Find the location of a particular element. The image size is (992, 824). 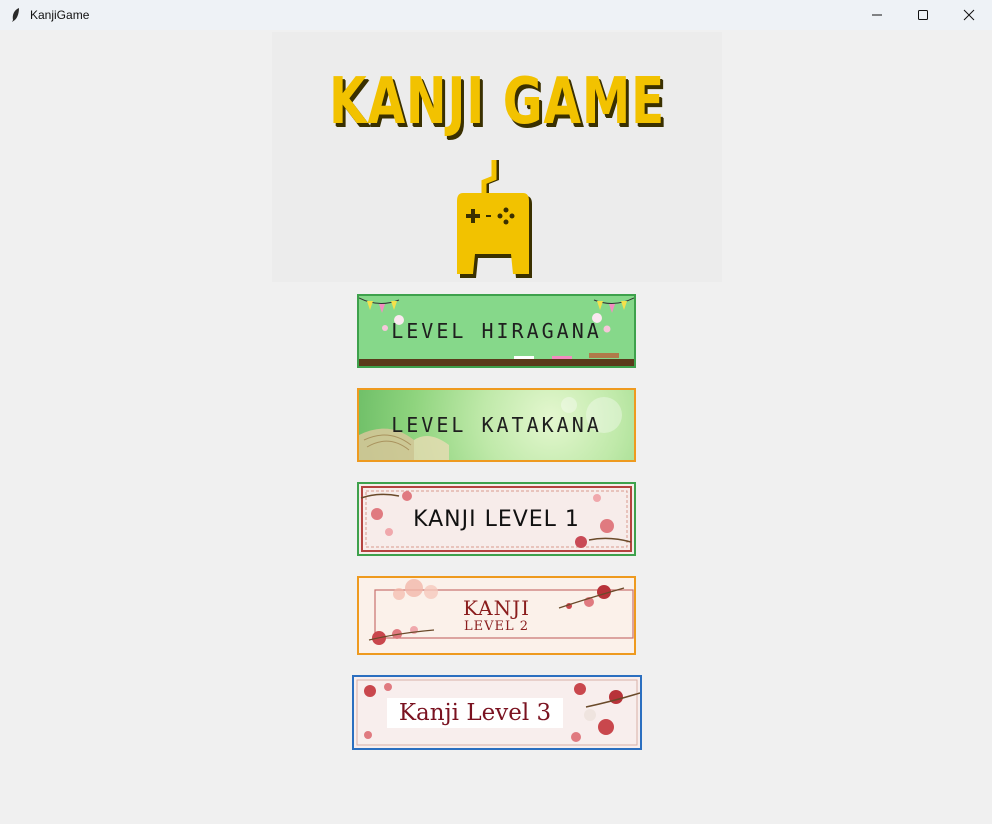

feather-icon is located at coordinates (16, 15).